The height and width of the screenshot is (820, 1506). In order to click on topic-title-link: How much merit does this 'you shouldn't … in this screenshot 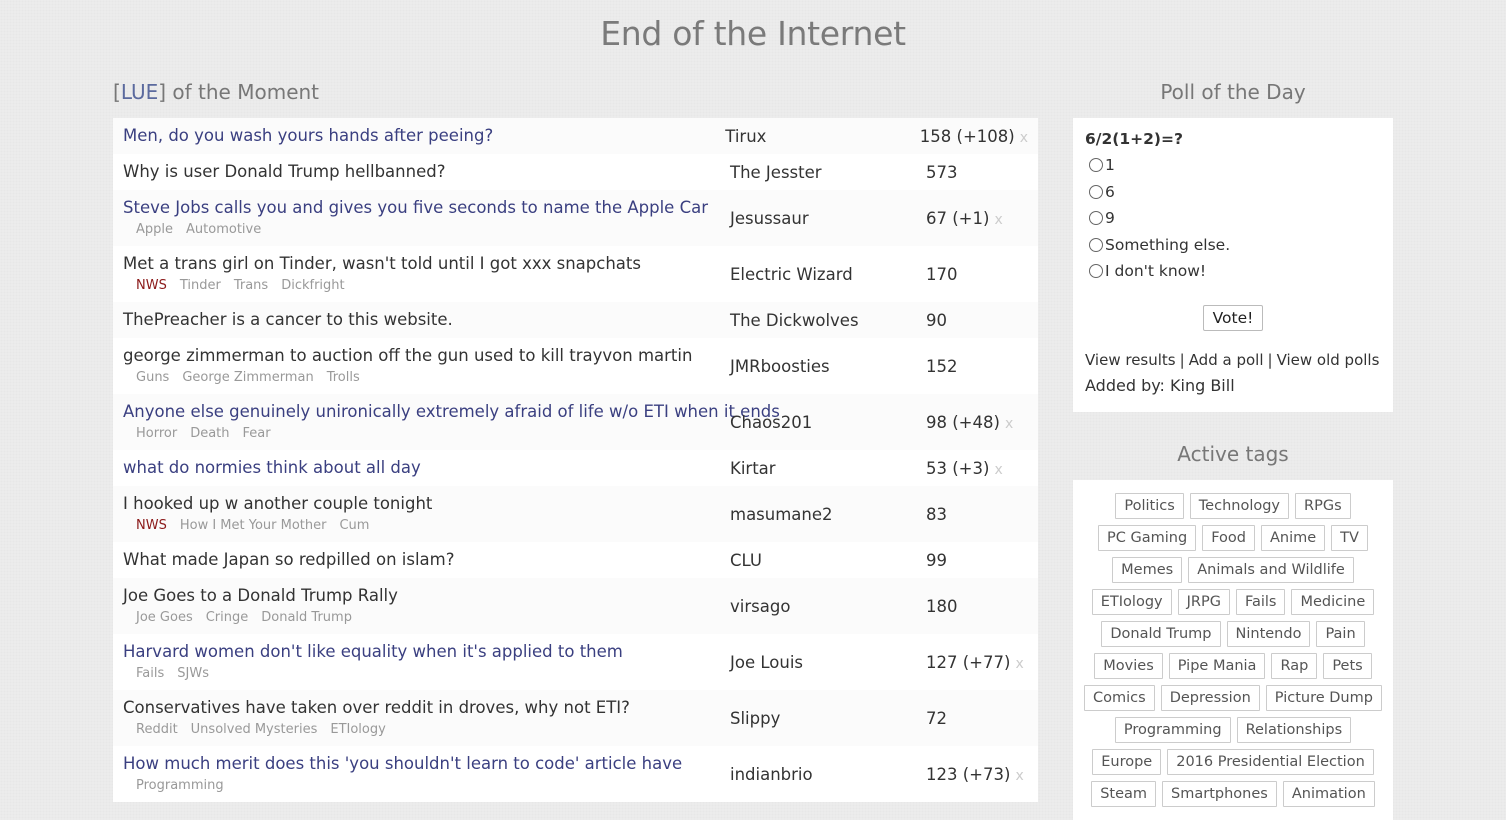, I will do `click(426, 764)`.